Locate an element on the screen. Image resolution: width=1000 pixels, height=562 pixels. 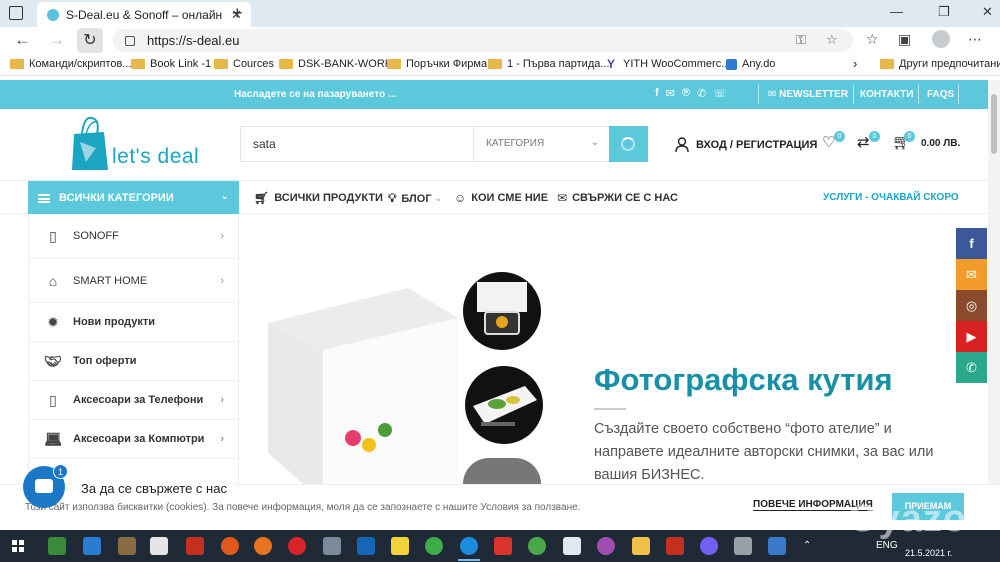
whatsapp-icon: ✆ is located at coordinates (701, 93).